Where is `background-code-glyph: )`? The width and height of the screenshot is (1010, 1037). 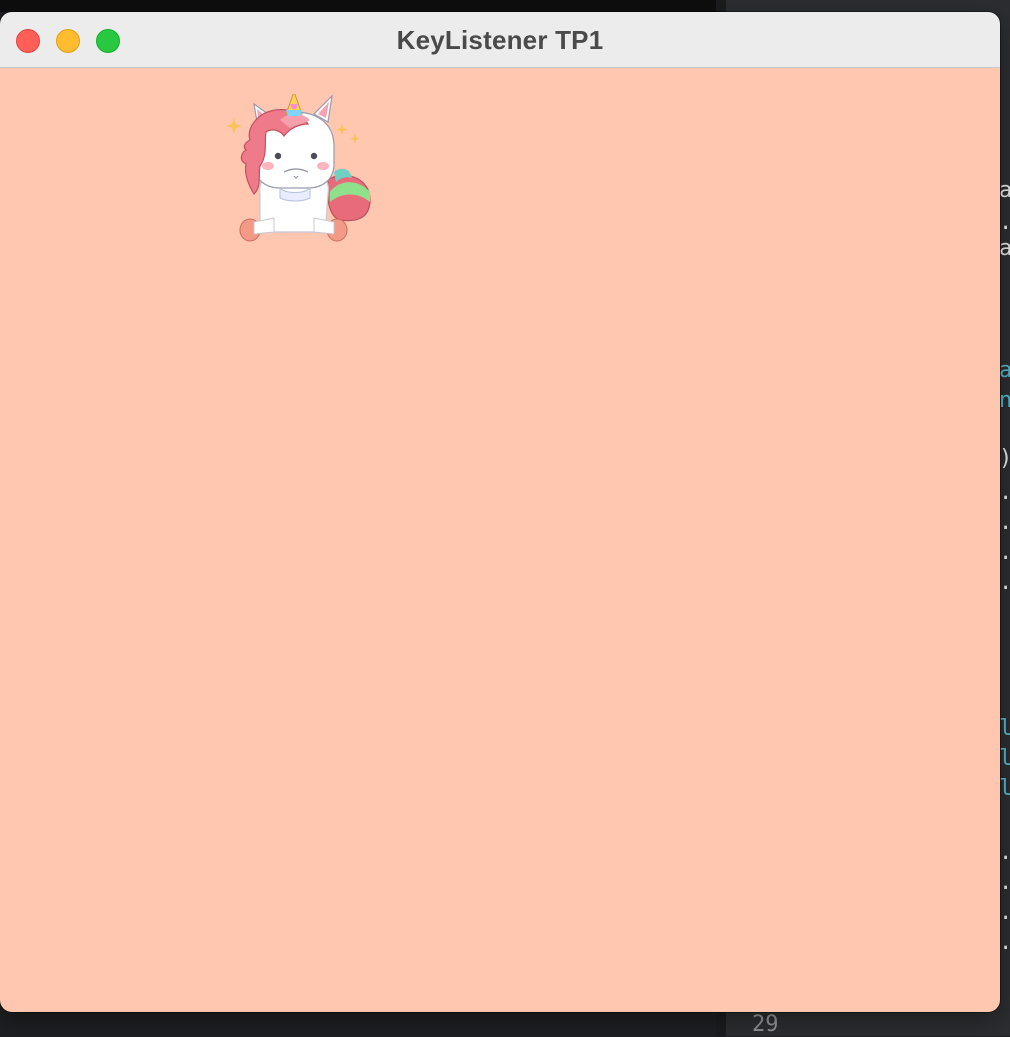 background-code-glyph: ) is located at coordinates (1004, 459).